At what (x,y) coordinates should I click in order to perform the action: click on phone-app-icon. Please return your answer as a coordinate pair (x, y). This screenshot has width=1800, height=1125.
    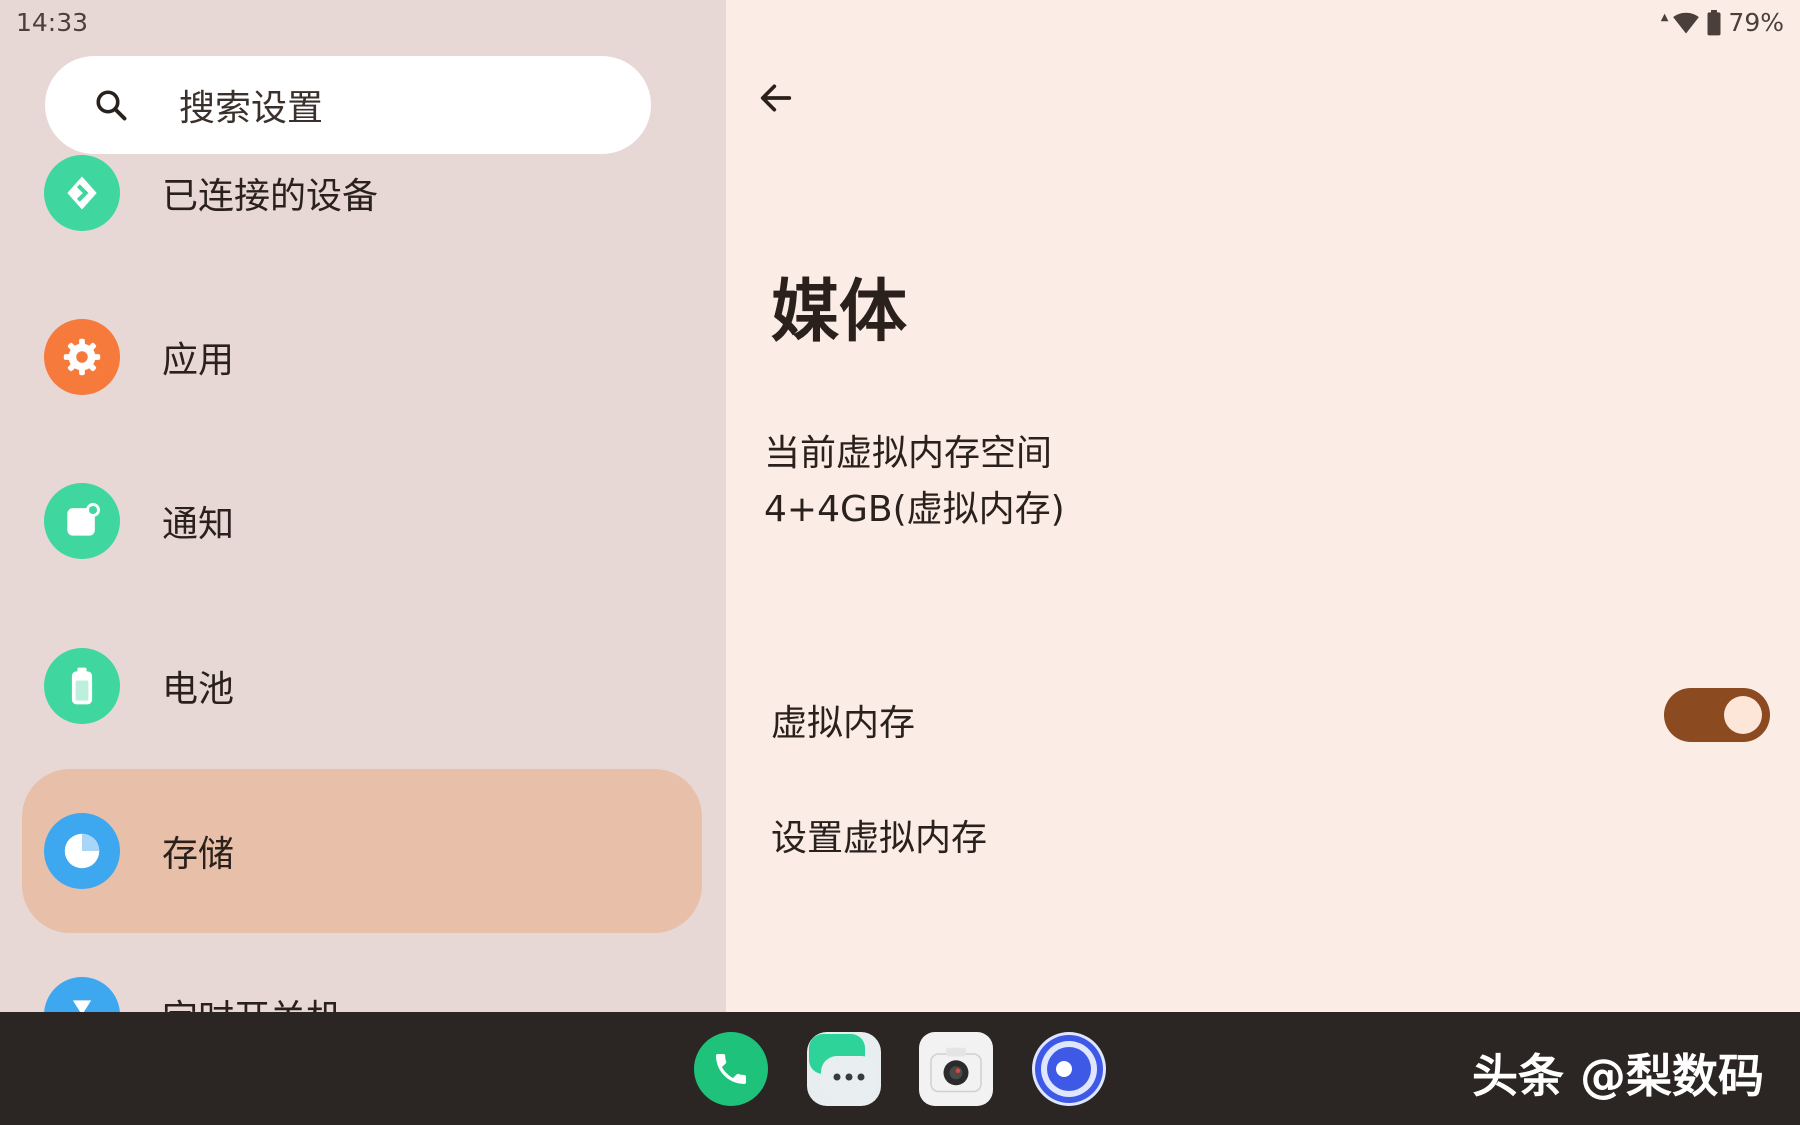
    Looking at the image, I should click on (731, 1069).